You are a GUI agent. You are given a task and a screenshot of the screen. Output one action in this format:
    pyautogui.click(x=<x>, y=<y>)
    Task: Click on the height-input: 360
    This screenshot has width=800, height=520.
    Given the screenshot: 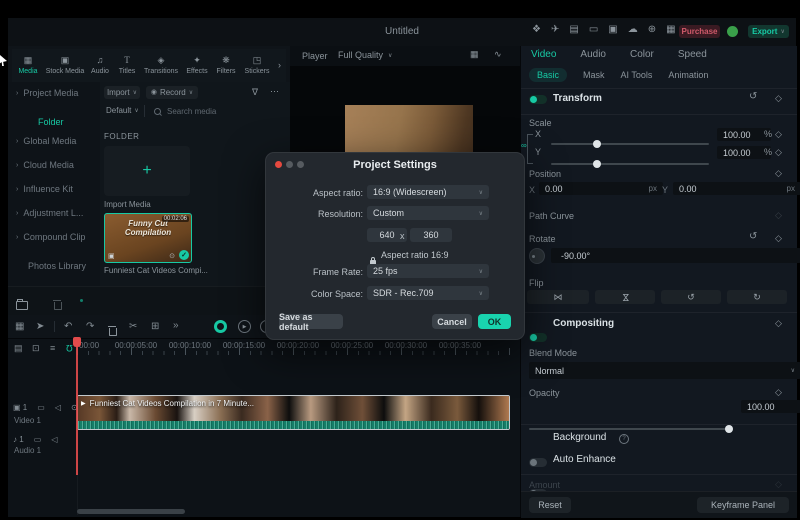 What is the action you would take?
    pyautogui.click(x=431, y=235)
    